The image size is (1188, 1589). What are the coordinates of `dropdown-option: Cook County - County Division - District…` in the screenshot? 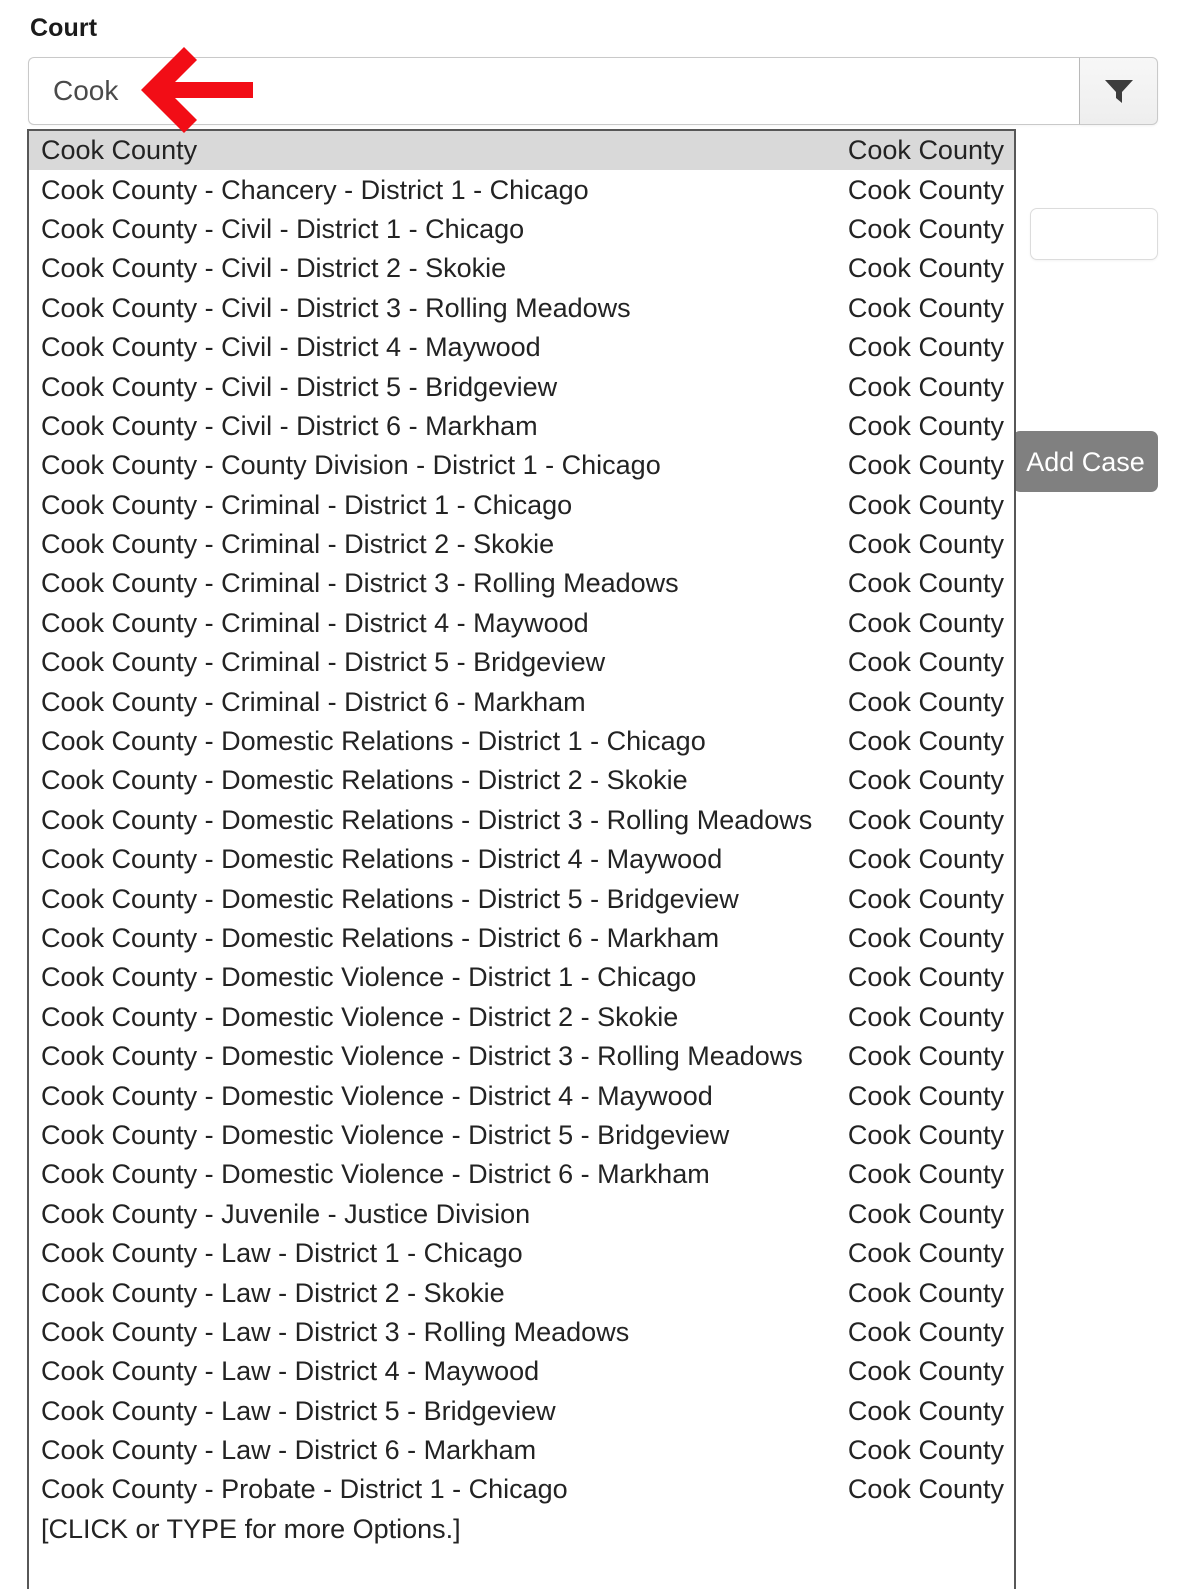 It's located at (521, 465).